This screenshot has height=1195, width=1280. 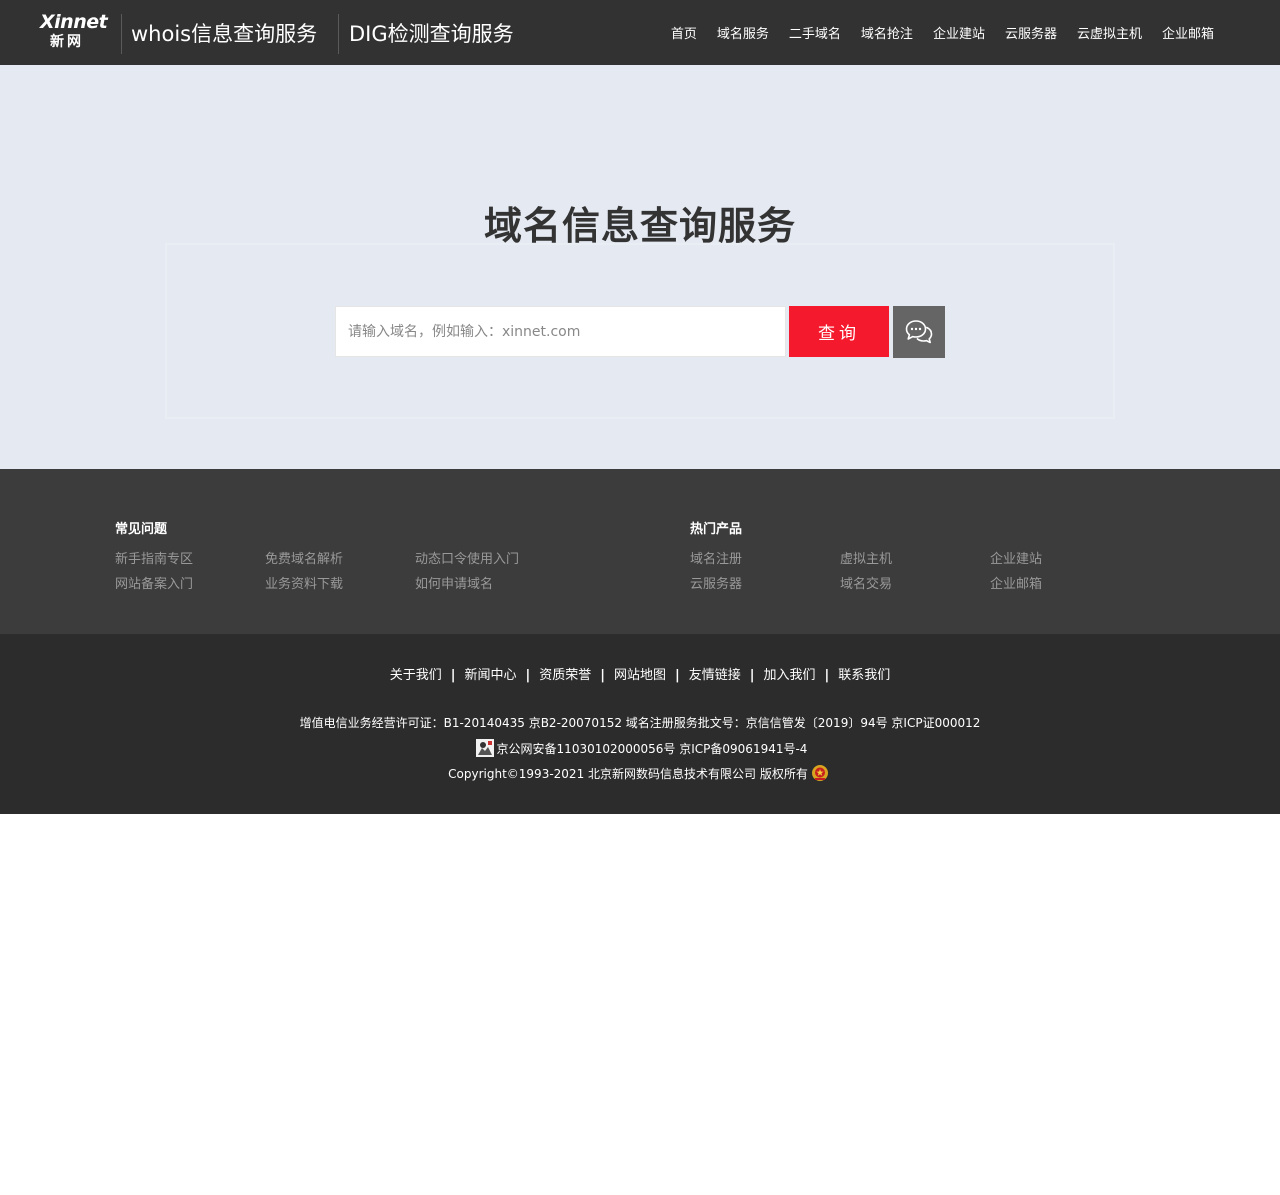 What do you see at coordinates (565, 675) in the screenshot?
I see `footer-link-honors: 资质荣誉` at bounding box center [565, 675].